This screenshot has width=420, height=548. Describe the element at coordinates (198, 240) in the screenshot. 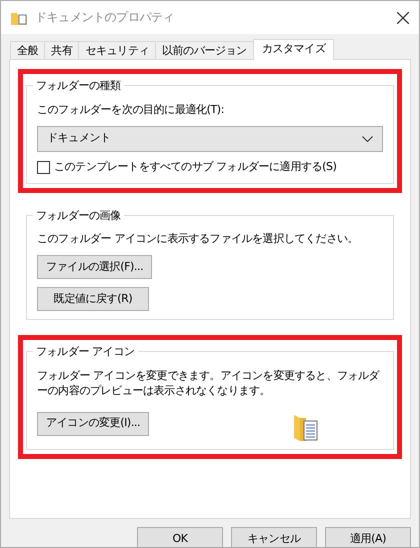

I see `description-text: このフォルダー アイコンに表示するファイルを選択してください。` at that location.